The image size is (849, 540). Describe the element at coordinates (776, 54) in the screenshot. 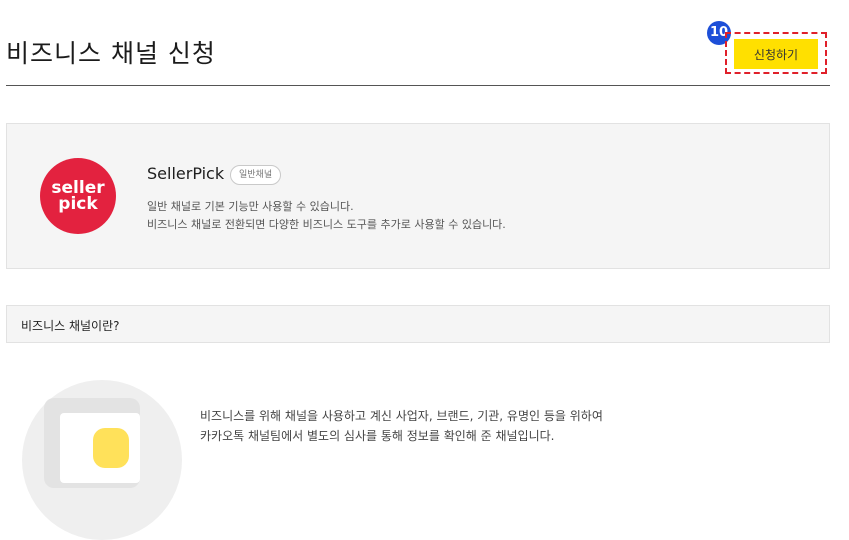

I see `apply-button: 신청하기` at that location.